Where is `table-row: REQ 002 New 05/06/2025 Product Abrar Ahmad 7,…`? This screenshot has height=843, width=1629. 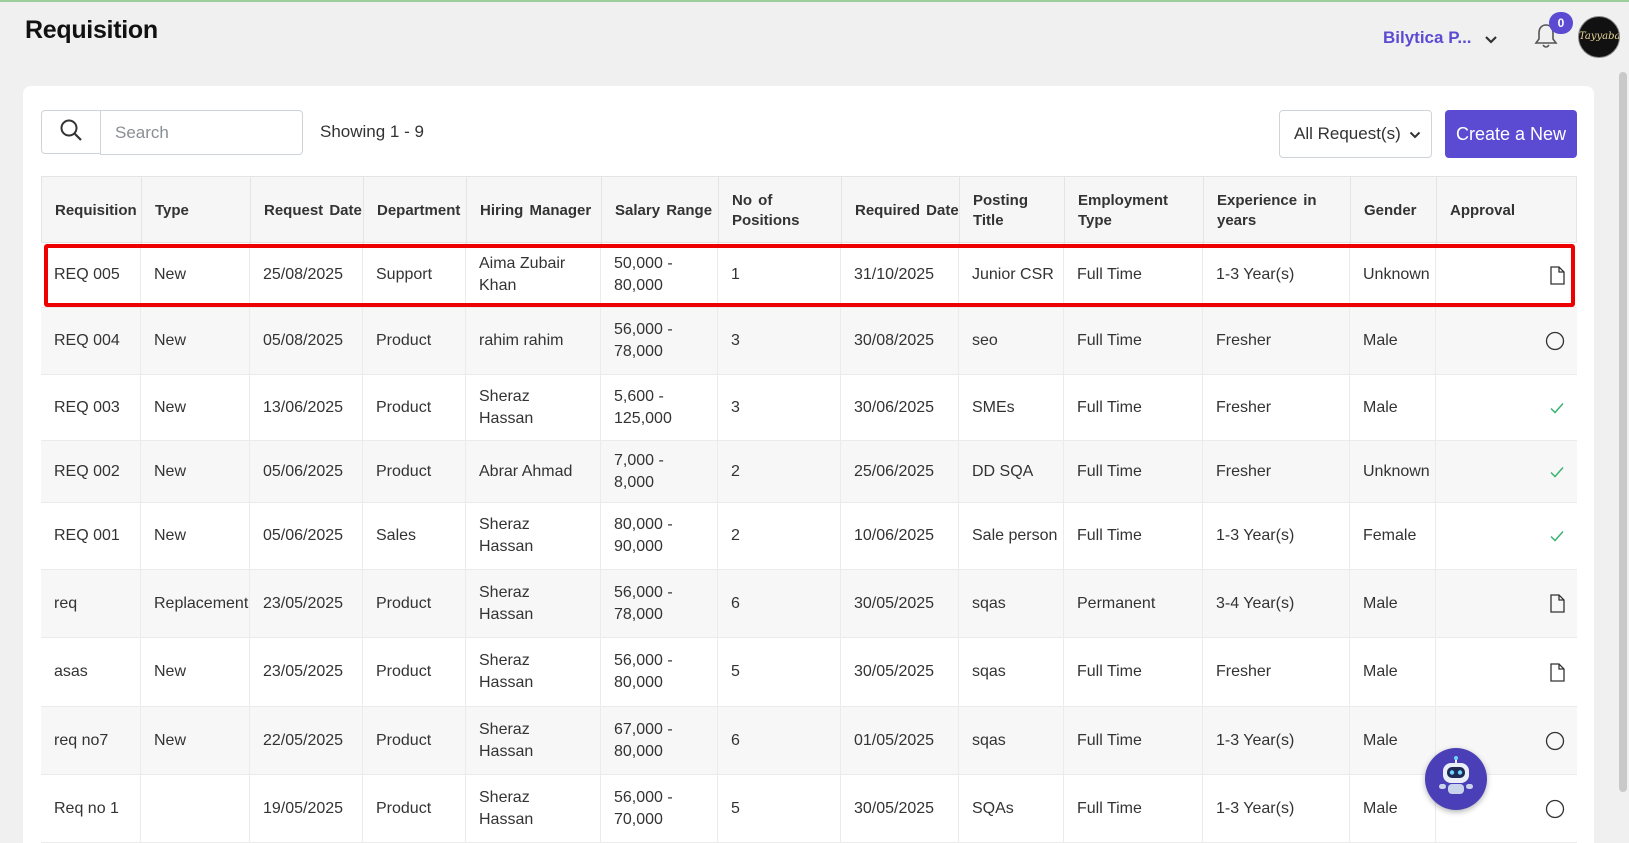 table-row: REQ 002 New 05/06/2025 Product Abrar Ahmad 7,… is located at coordinates (809, 472).